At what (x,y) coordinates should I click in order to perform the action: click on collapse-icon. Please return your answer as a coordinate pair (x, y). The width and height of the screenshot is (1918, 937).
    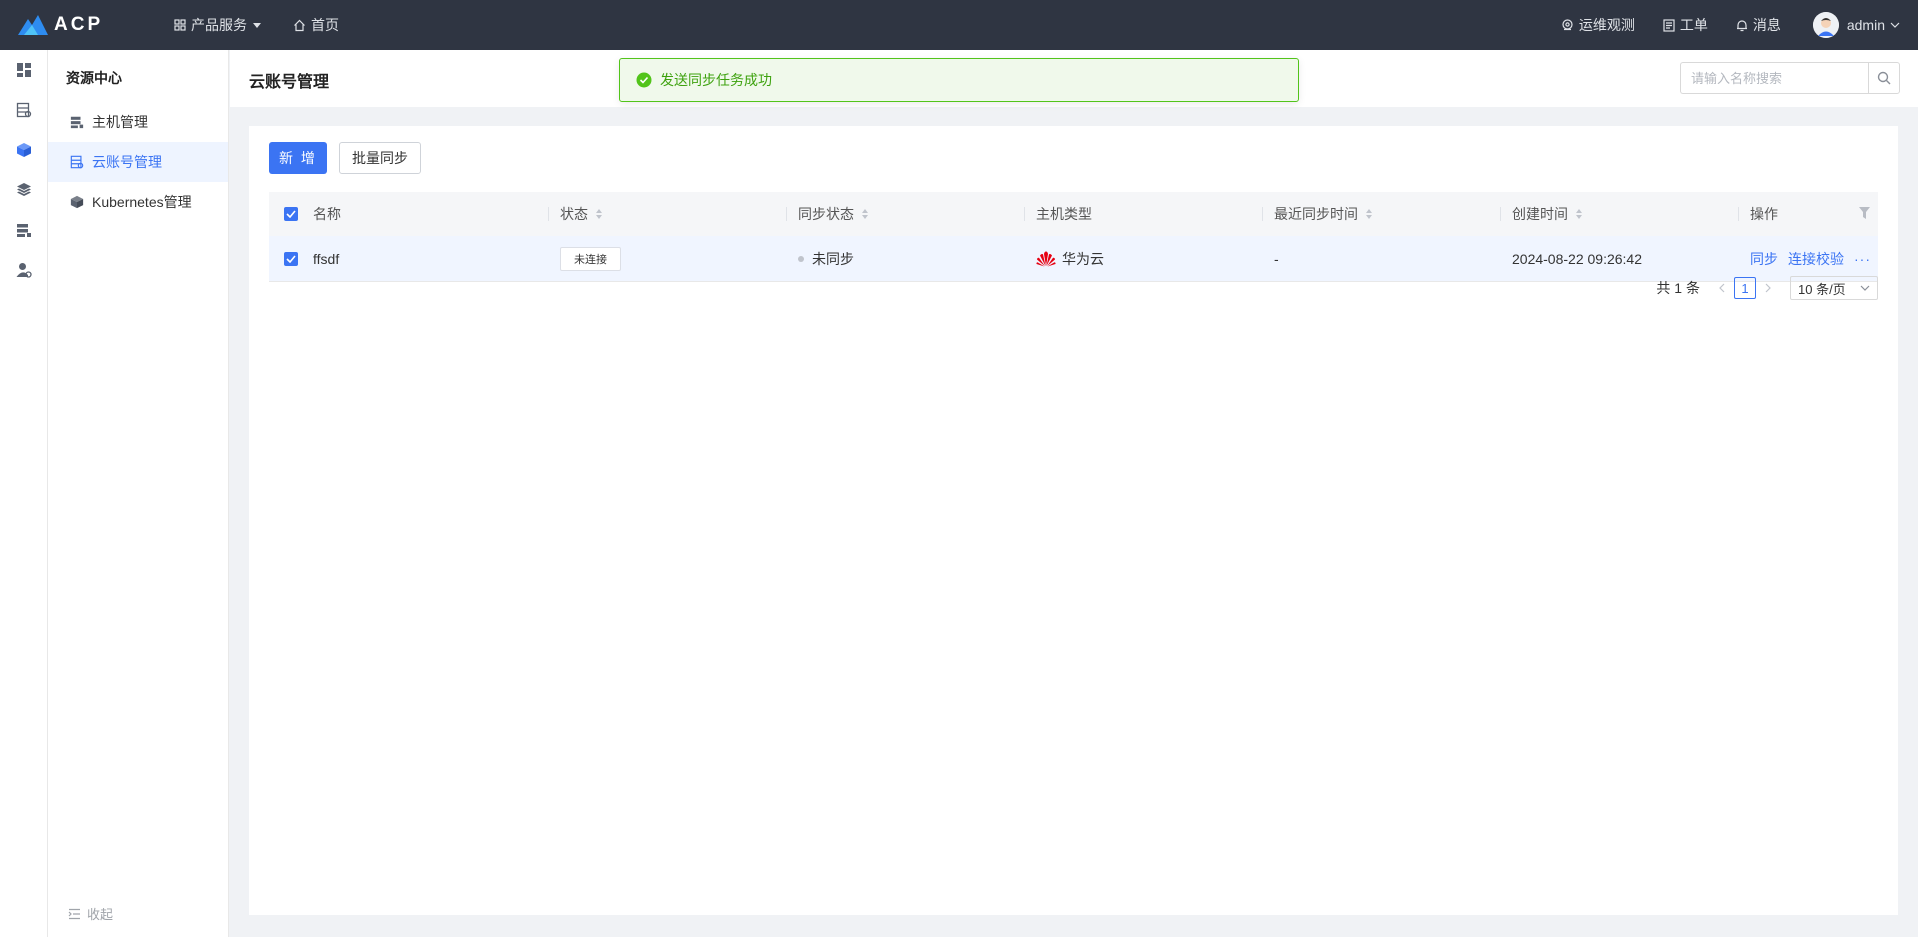
    Looking at the image, I should click on (74, 914).